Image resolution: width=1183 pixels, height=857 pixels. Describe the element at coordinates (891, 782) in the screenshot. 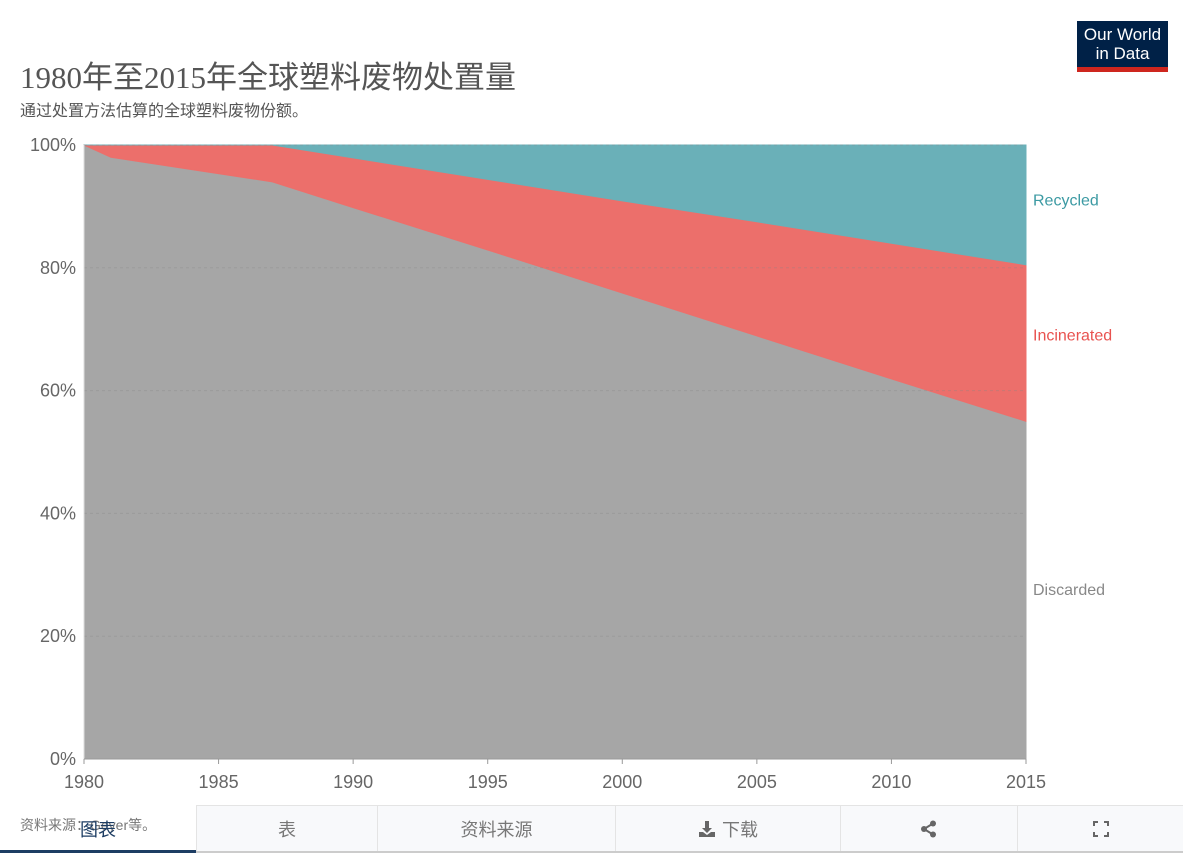

I see `x-tick-label: 2010` at that location.